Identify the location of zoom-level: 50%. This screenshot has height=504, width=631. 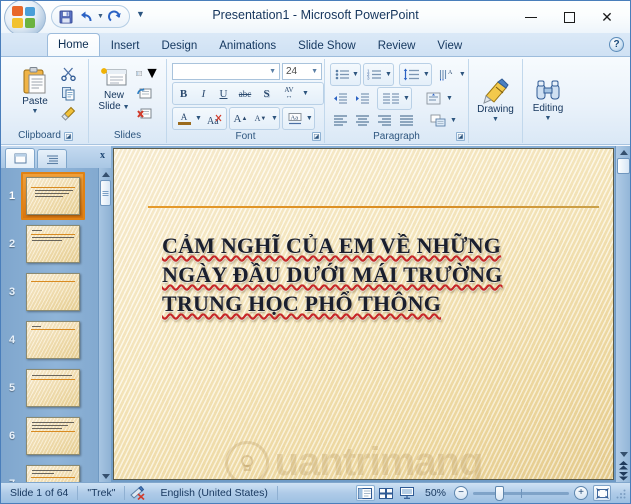
(436, 493).